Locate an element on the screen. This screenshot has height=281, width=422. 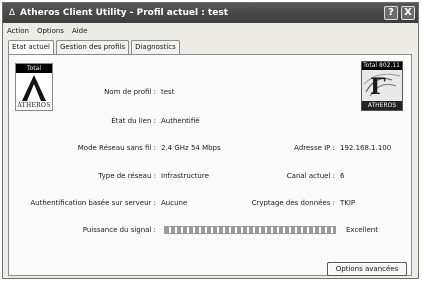
close-button: X is located at coordinates (408, 13).